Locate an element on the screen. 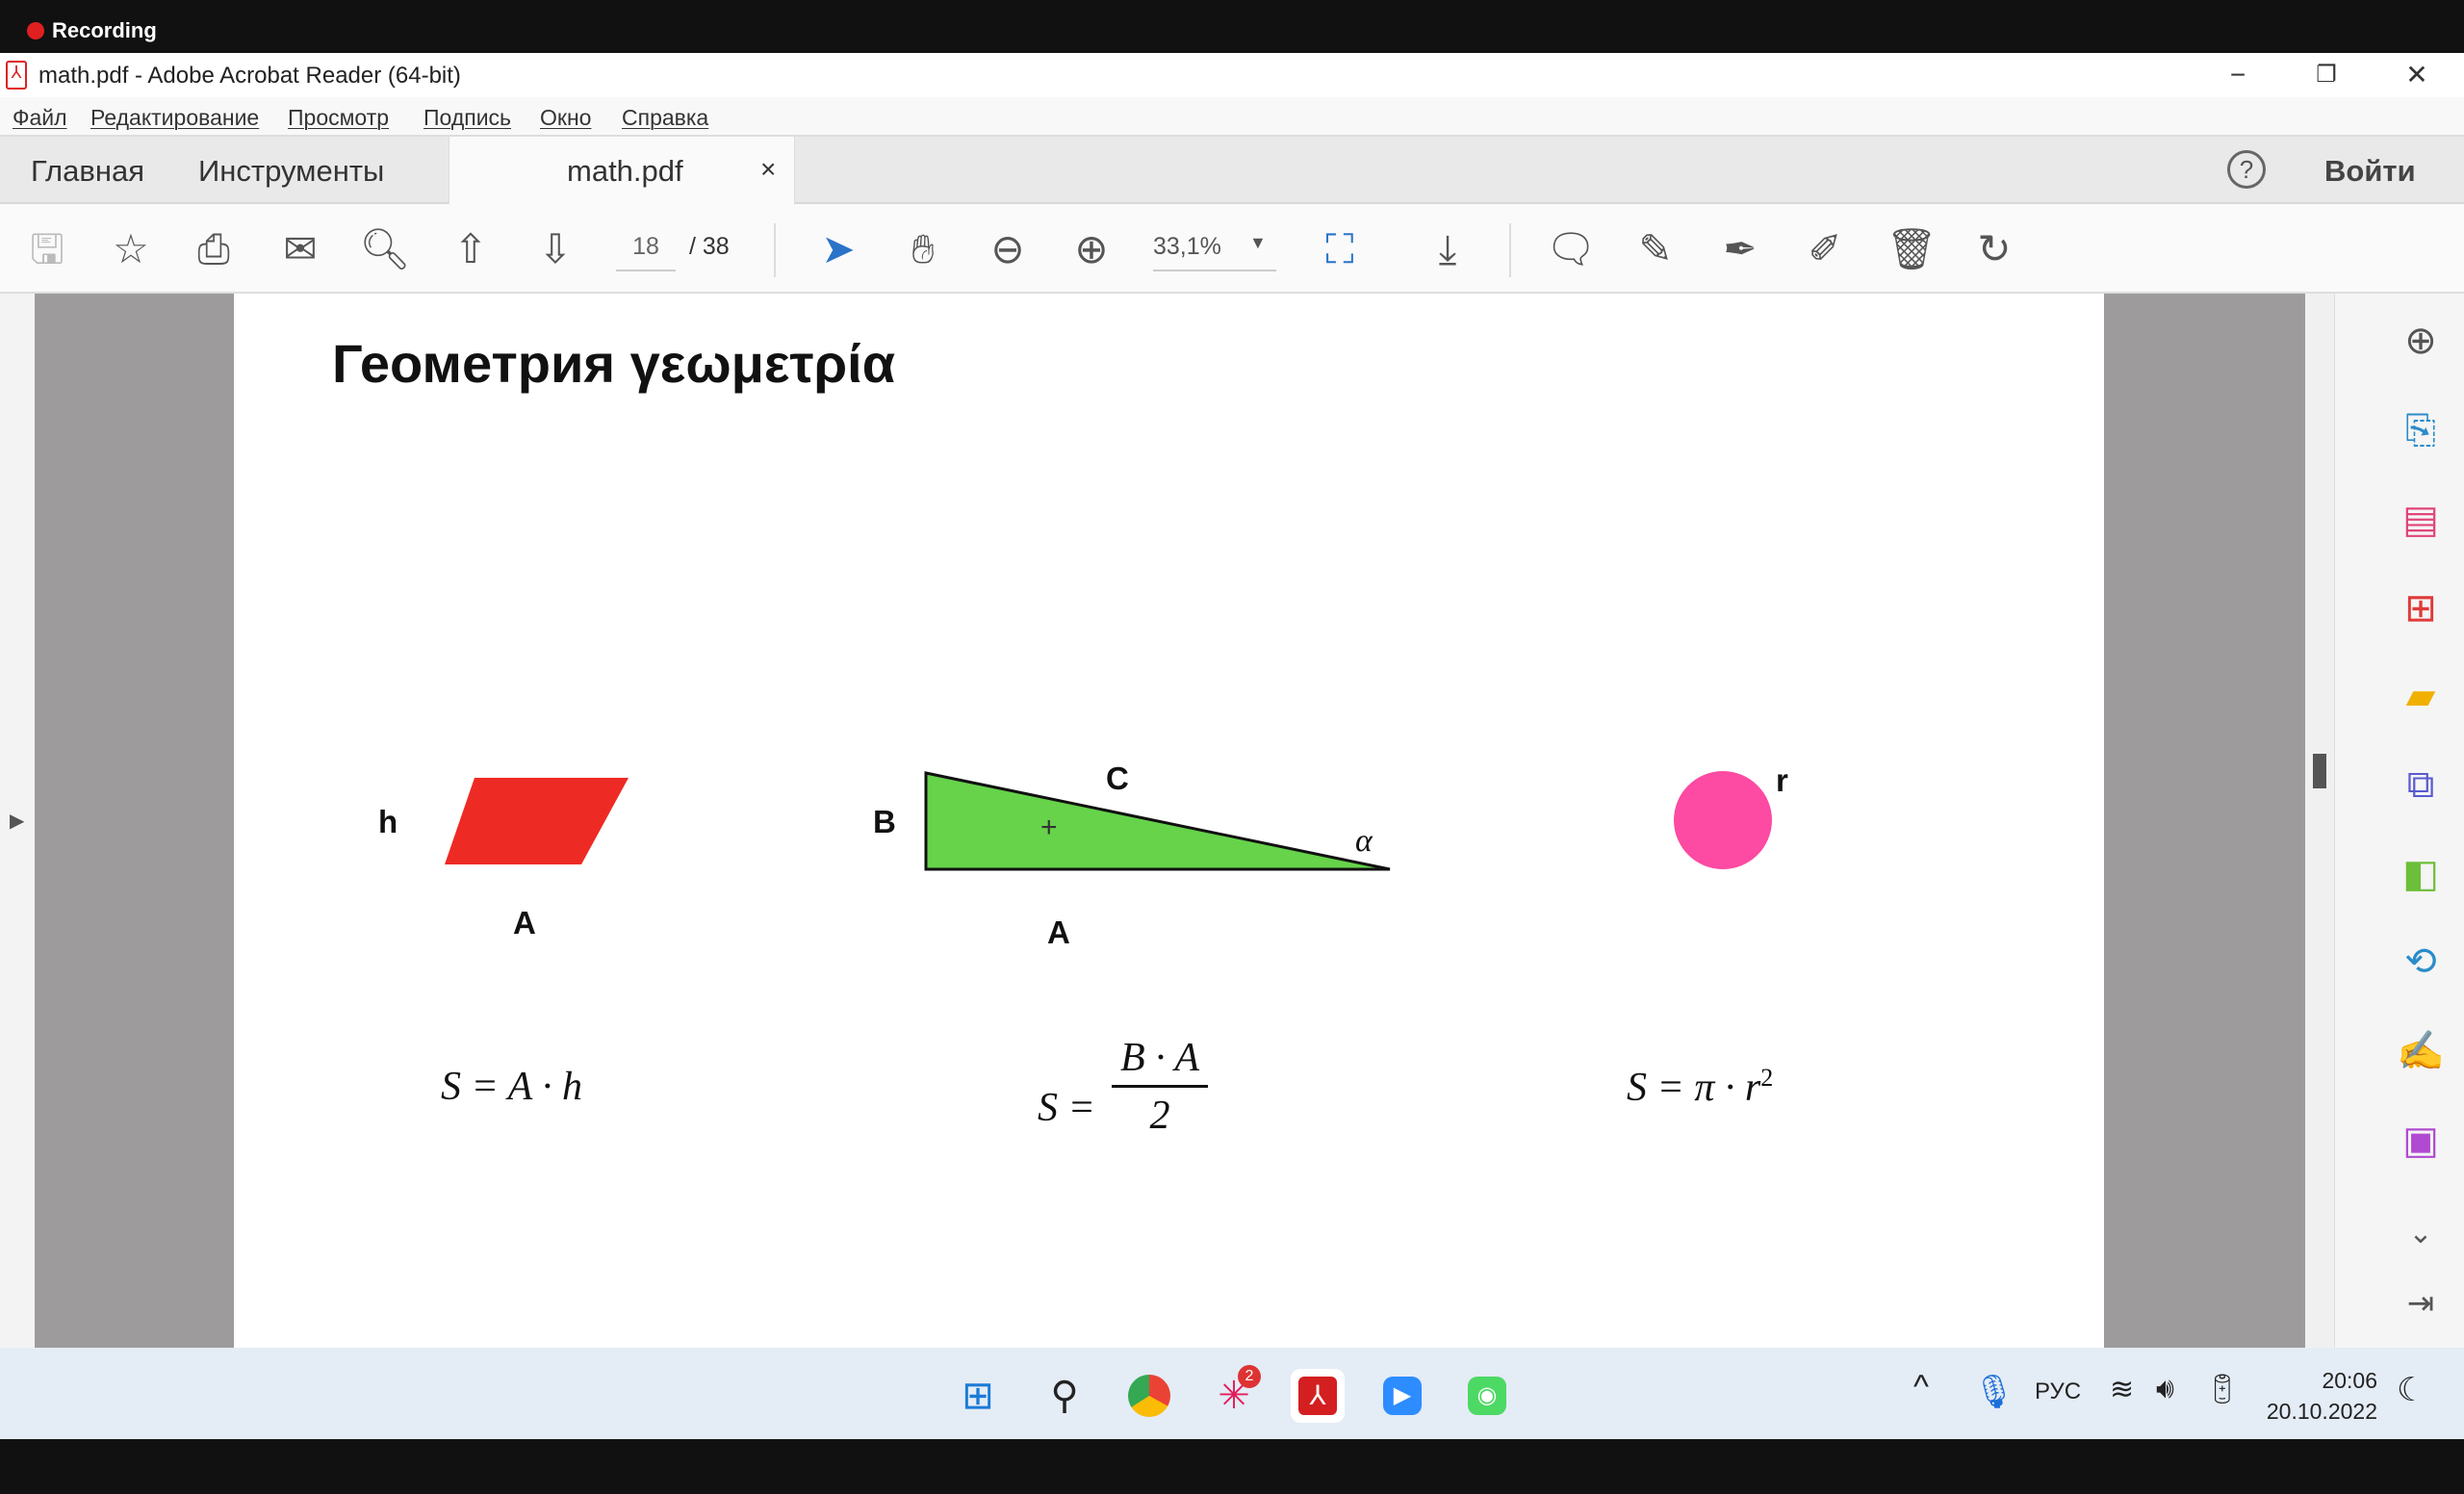 The height and width of the screenshot is (1494, 2464). help-icon: ? is located at coordinates (2246, 169).